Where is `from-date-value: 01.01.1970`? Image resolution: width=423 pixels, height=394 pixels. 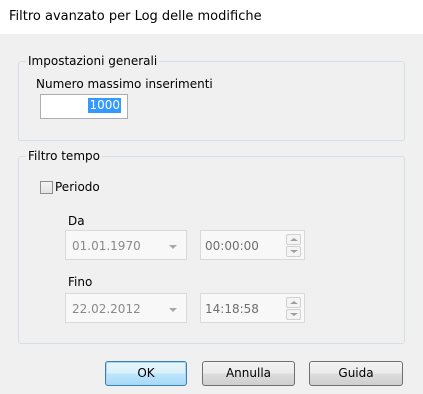
from-date-value: 01.01.1970 is located at coordinates (106, 246).